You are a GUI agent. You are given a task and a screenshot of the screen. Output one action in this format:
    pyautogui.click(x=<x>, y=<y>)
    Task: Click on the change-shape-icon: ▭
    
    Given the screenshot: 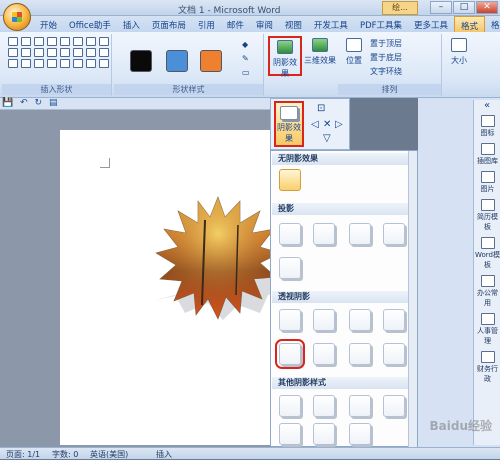 What is the action you would take?
    pyautogui.click(x=246, y=72)
    